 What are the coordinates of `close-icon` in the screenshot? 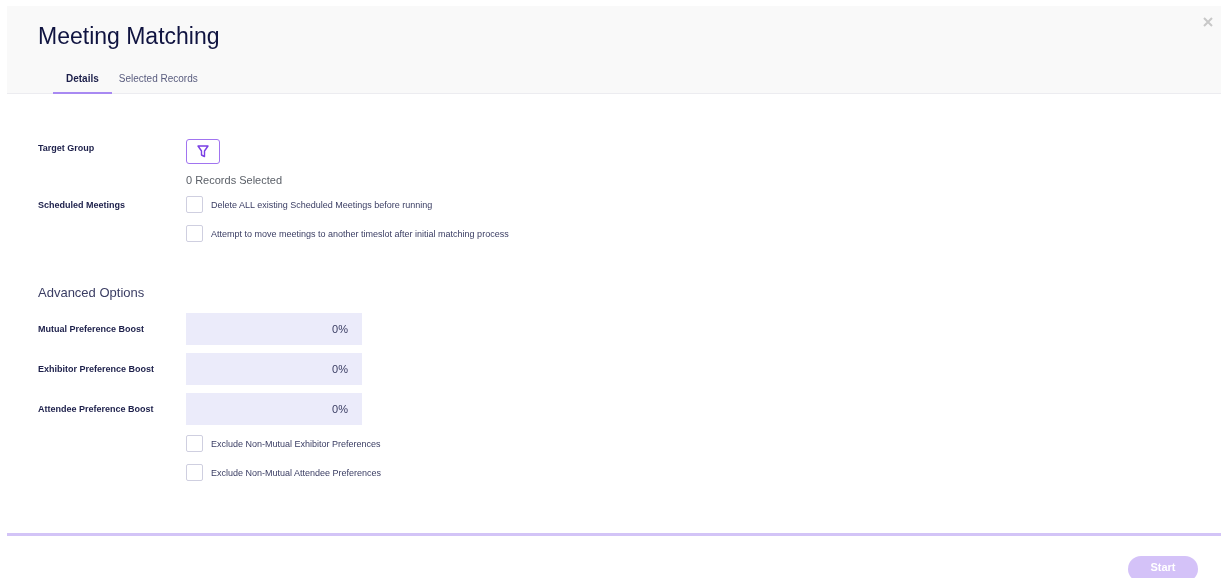 It's located at (1208, 22).